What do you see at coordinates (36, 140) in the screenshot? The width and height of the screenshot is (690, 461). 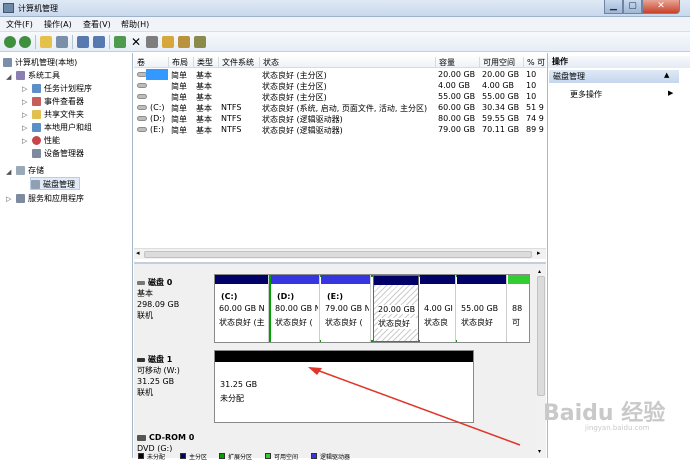 I see `performance-icon` at bounding box center [36, 140].